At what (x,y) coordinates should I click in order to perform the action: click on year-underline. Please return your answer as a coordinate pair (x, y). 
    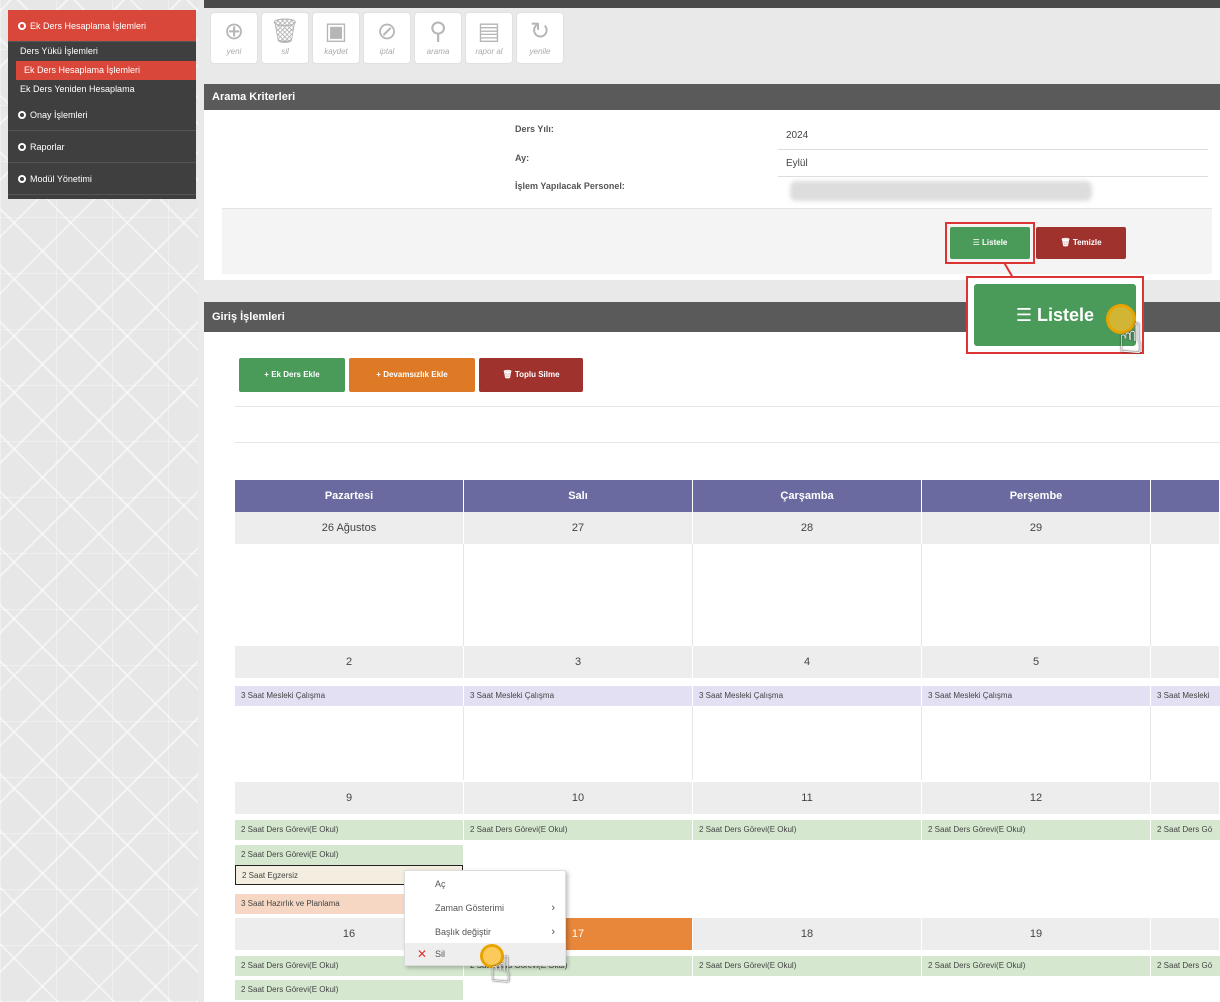
    Looking at the image, I should click on (993, 149).